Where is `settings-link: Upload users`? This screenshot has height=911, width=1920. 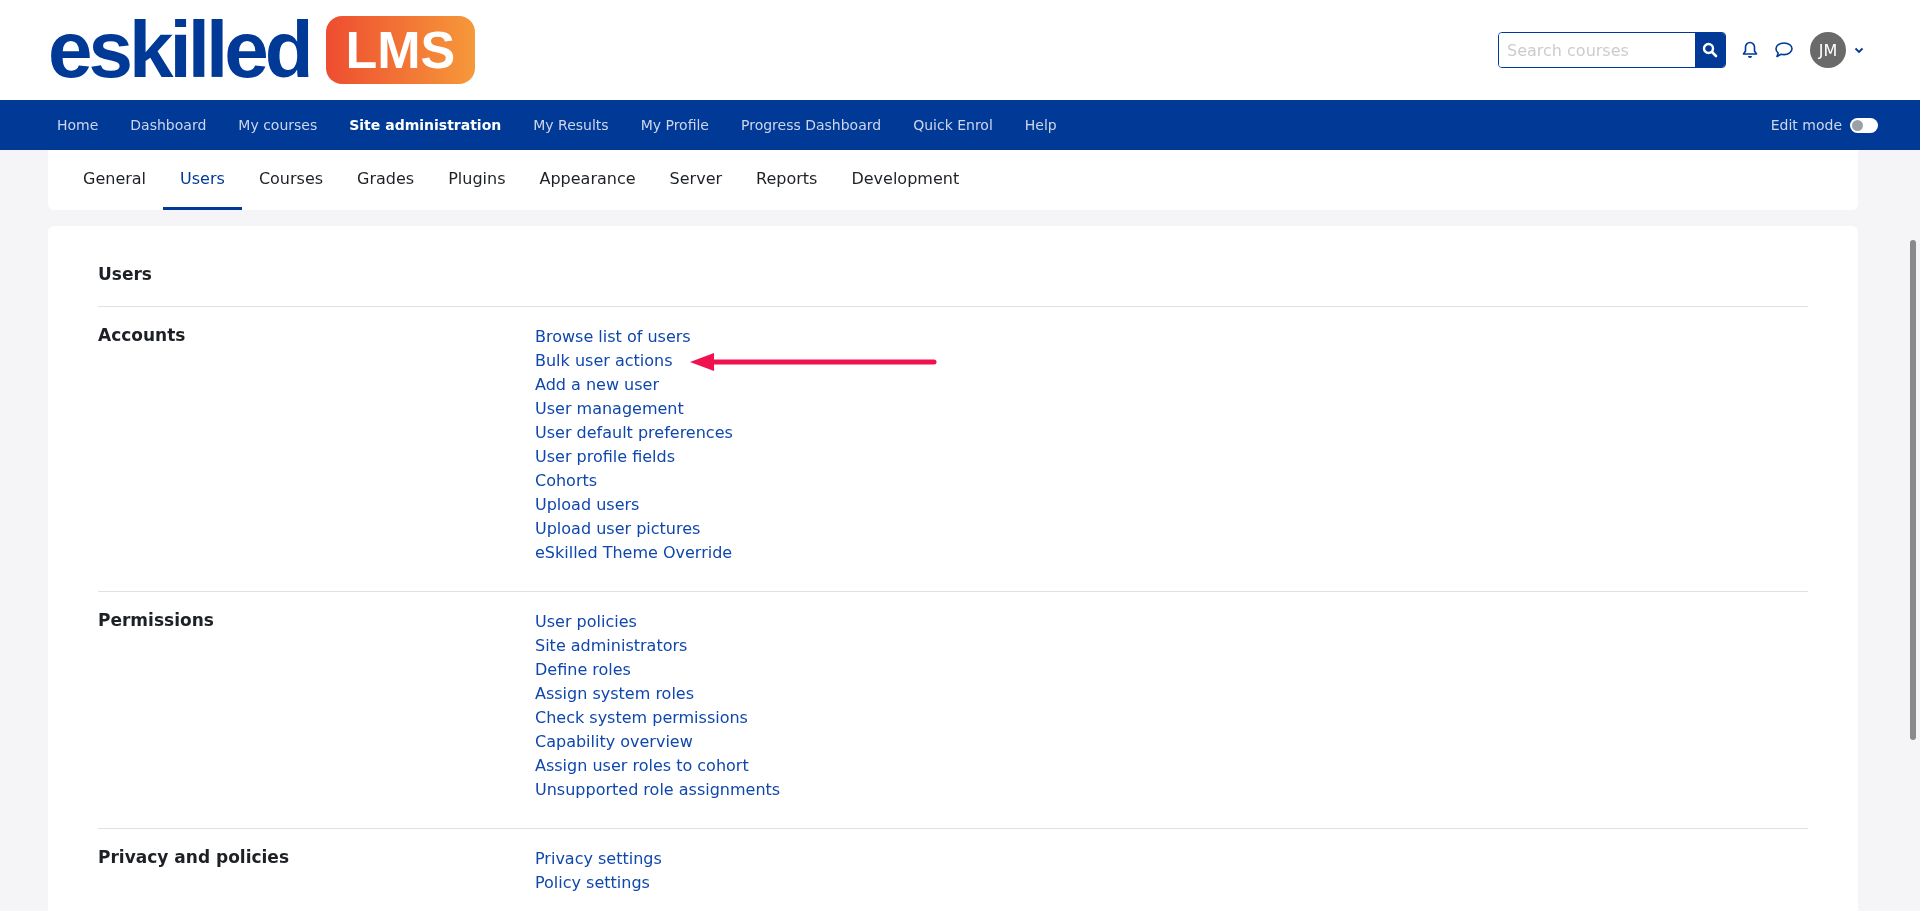 settings-link: Upload users is located at coordinates (587, 505).